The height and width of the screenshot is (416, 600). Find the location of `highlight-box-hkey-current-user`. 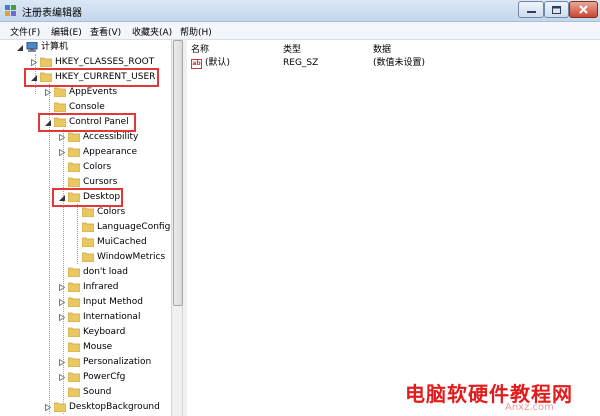

highlight-box-hkey-current-user is located at coordinates (91, 77).